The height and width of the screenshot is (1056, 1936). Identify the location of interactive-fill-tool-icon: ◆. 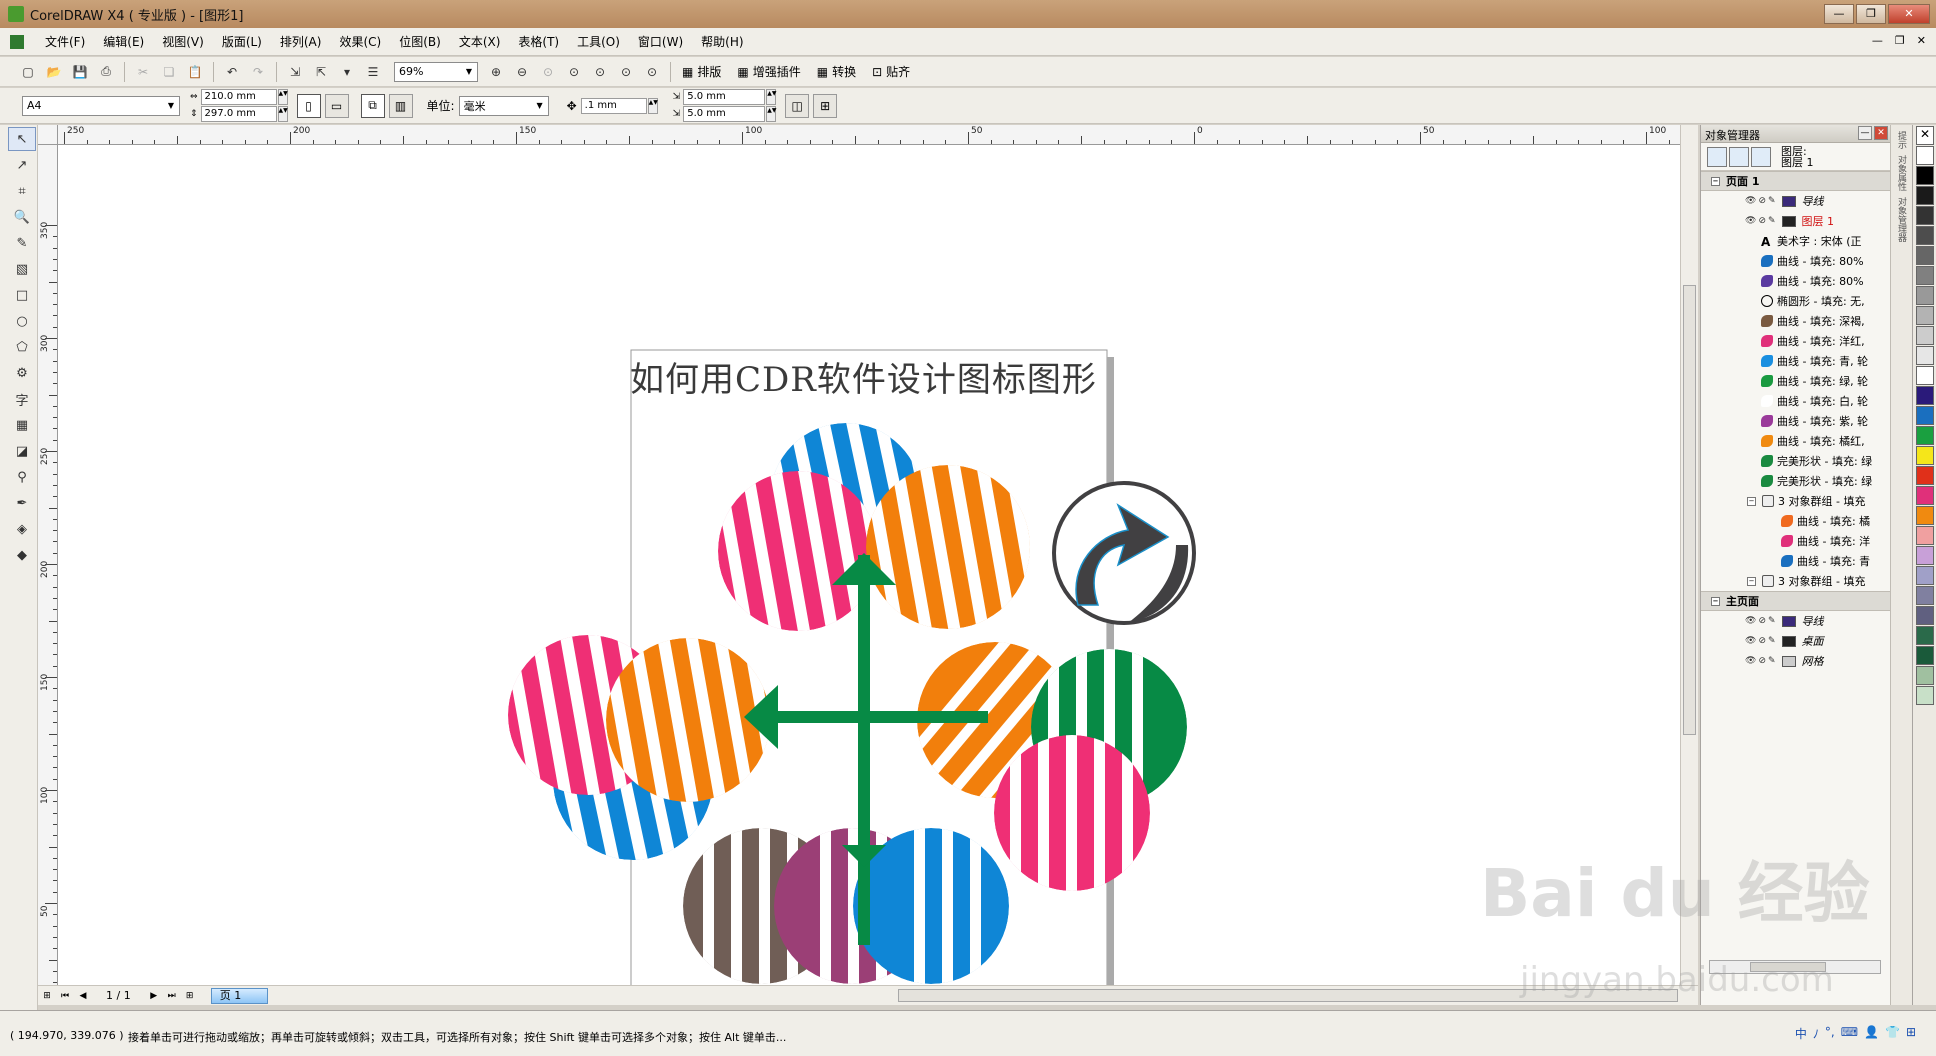
(22, 555).